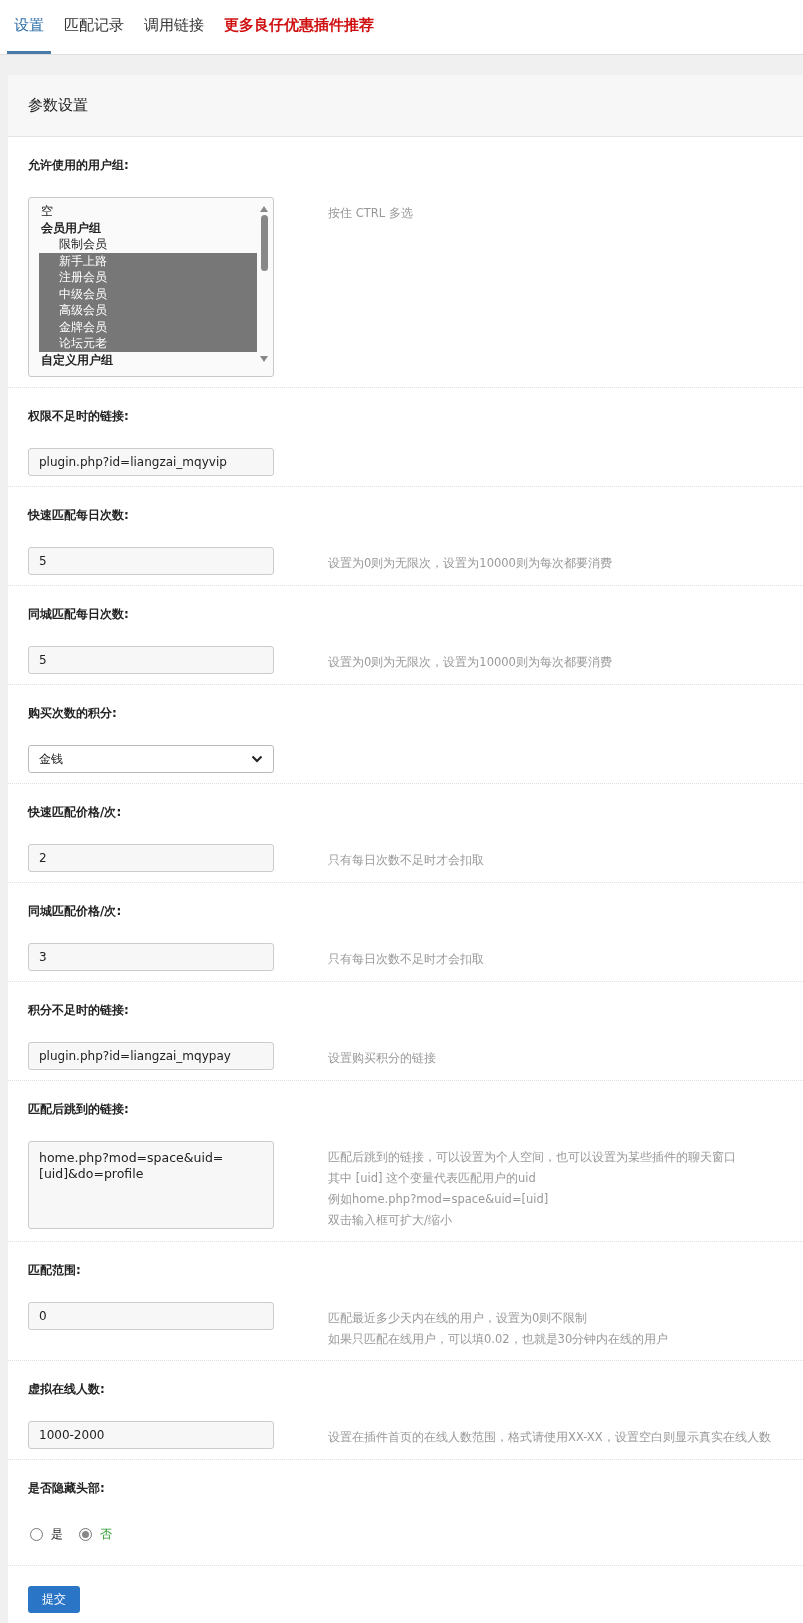 The width and height of the screenshot is (803, 1623). Describe the element at coordinates (151, 1056) in the screenshot. I see `text-field: plugin.php?id=liangzai_mqypay` at that location.